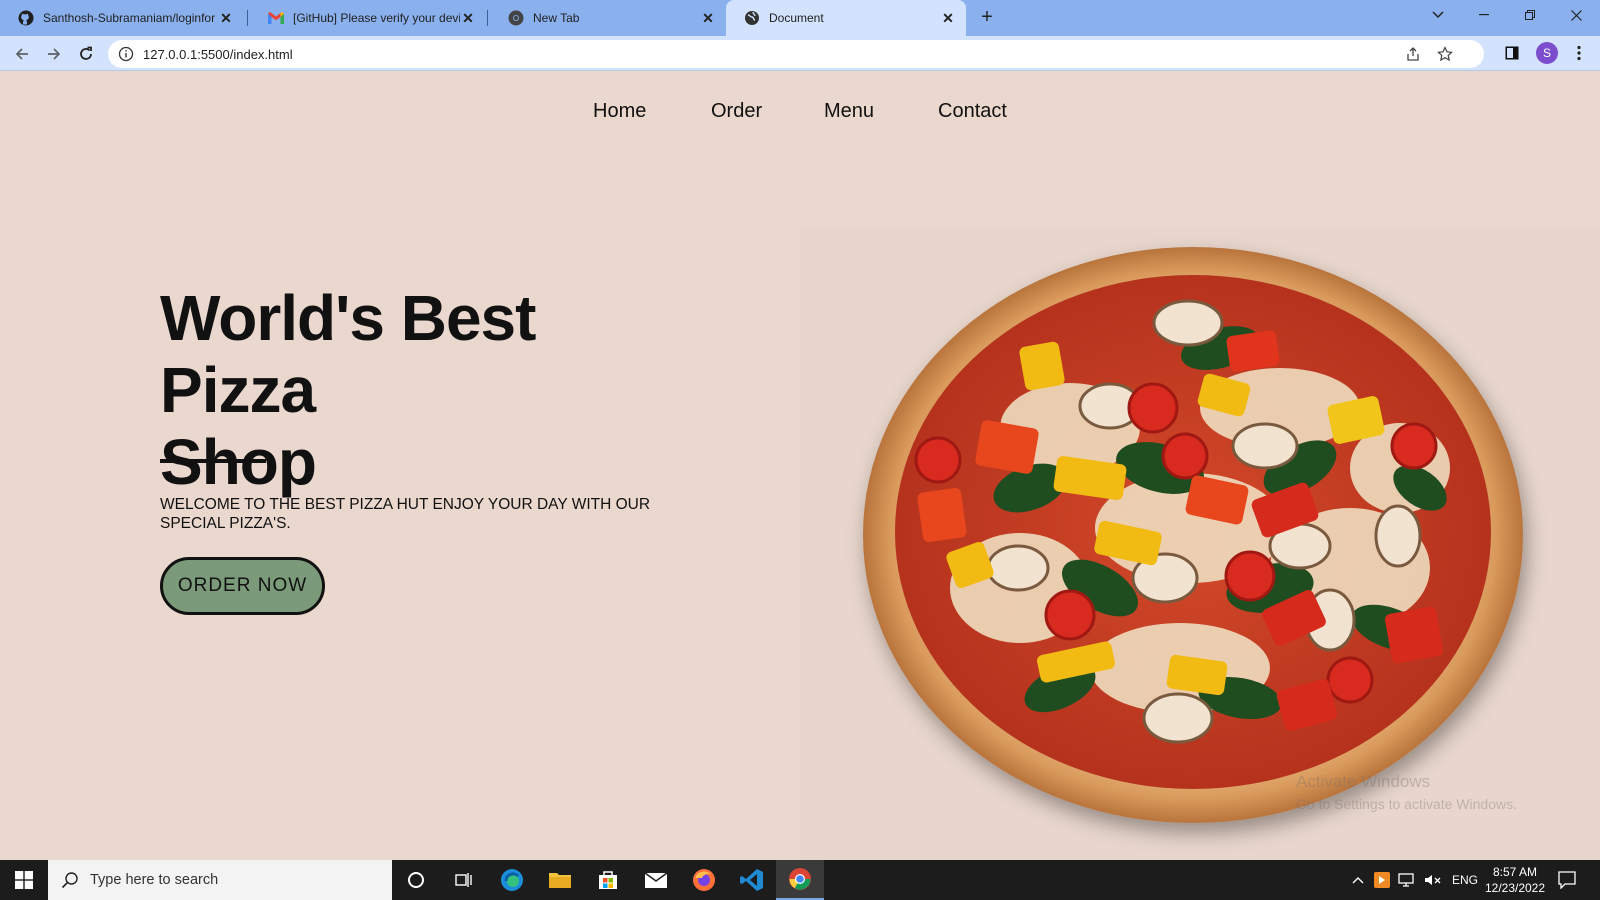 This screenshot has height=900, width=1600. What do you see at coordinates (736, 111) in the screenshot?
I see `nav-order: Order` at bounding box center [736, 111].